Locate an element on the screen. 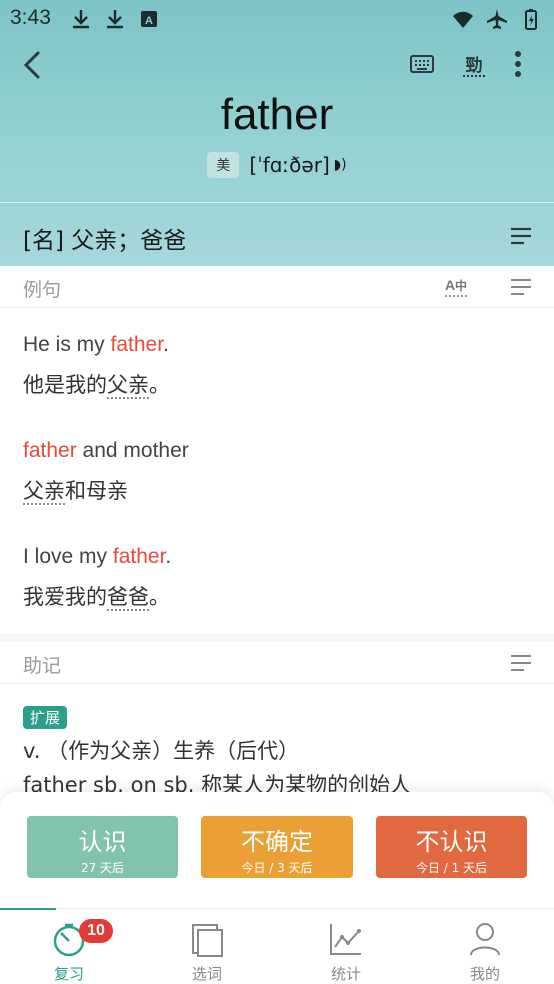  top-toolbar: 勁 is located at coordinates (277, 65).